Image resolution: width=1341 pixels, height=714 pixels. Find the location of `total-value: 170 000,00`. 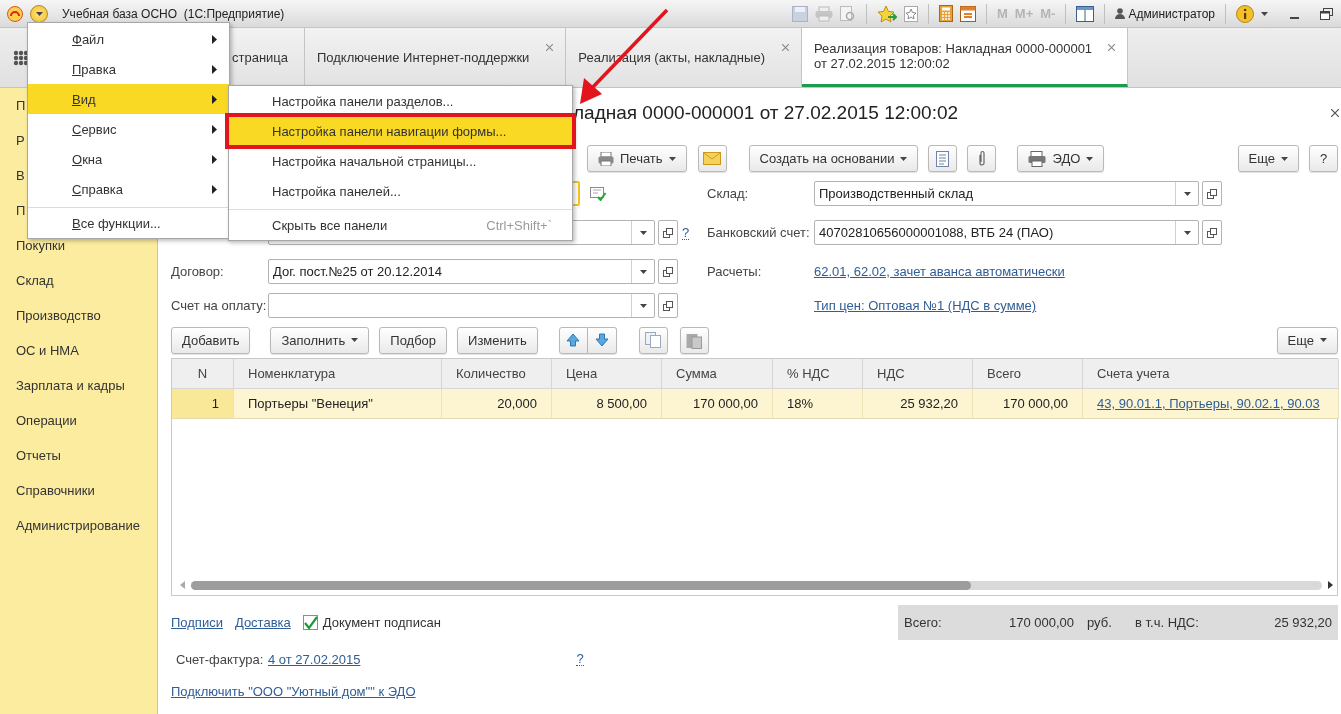

total-value: 170 000,00 is located at coordinates (1040, 622).